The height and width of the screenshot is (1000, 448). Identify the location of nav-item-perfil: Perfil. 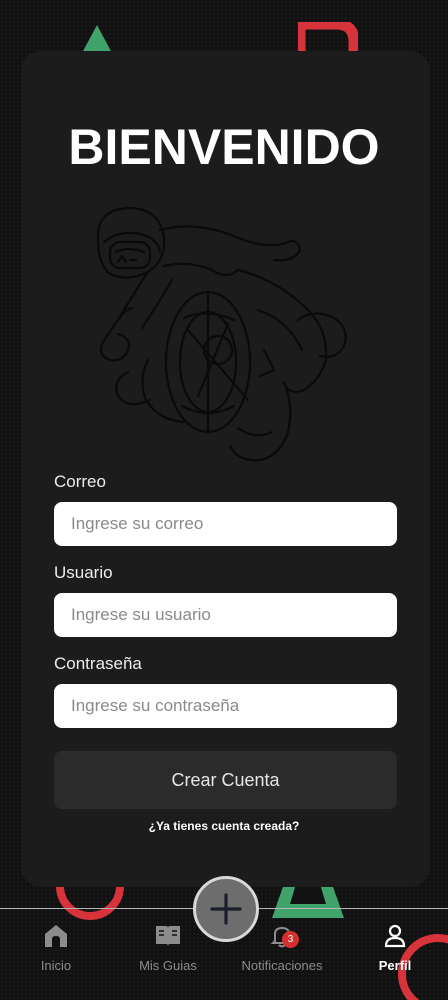
(395, 947).